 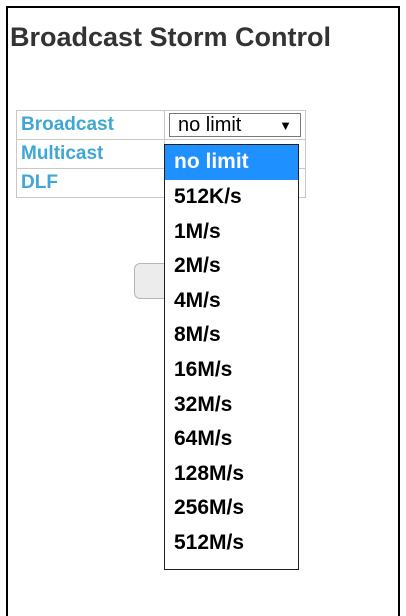 I want to click on dropdown-option: 256M/s, so click(x=231, y=508).